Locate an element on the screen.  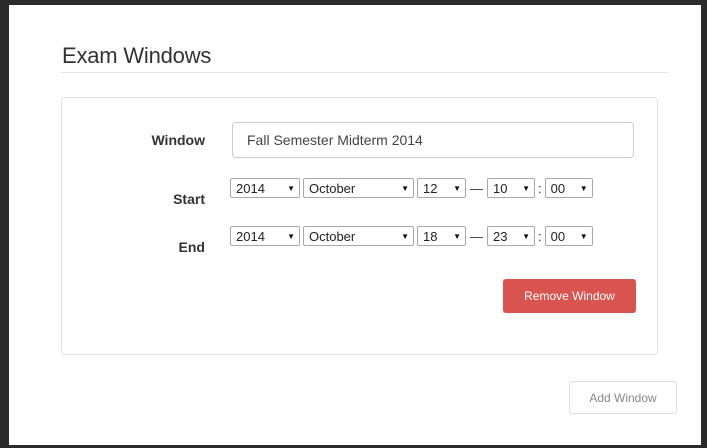
end-hour-value: 23 is located at coordinates (500, 236).